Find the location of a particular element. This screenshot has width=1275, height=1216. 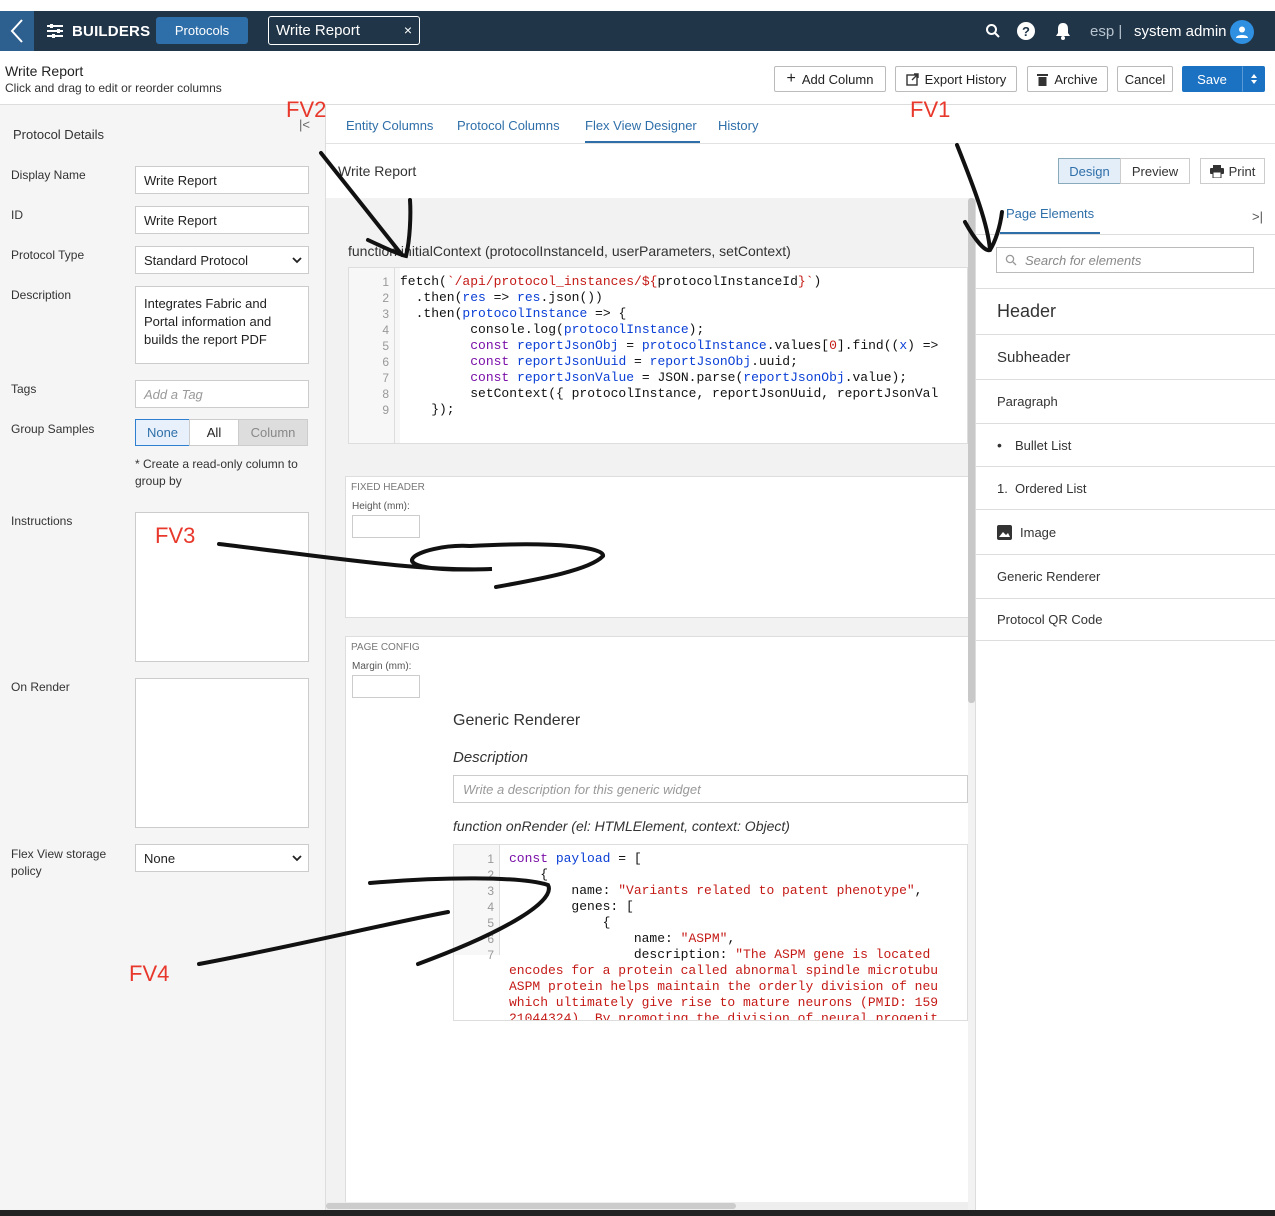

group-none-button: None is located at coordinates (162, 432).